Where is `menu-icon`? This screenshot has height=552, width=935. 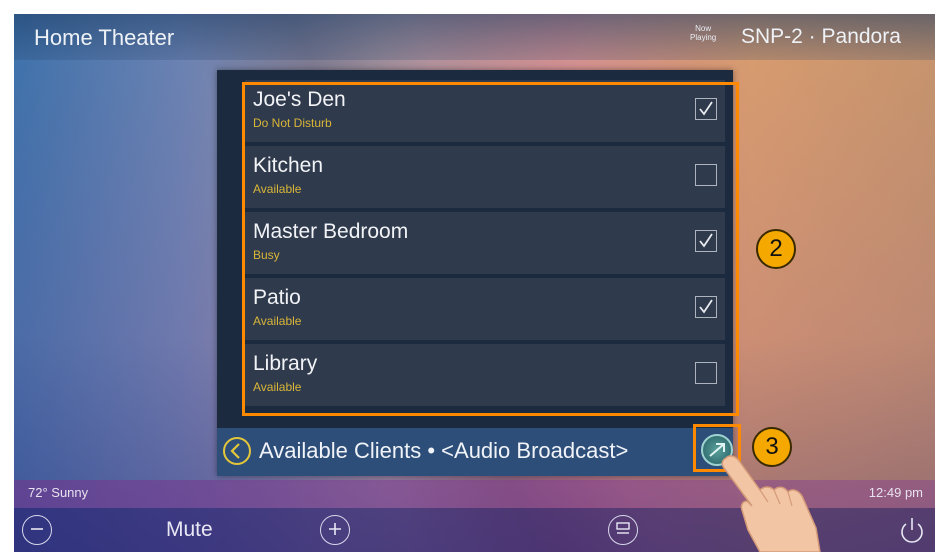 menu-icon is located at coordinates (623, 528).